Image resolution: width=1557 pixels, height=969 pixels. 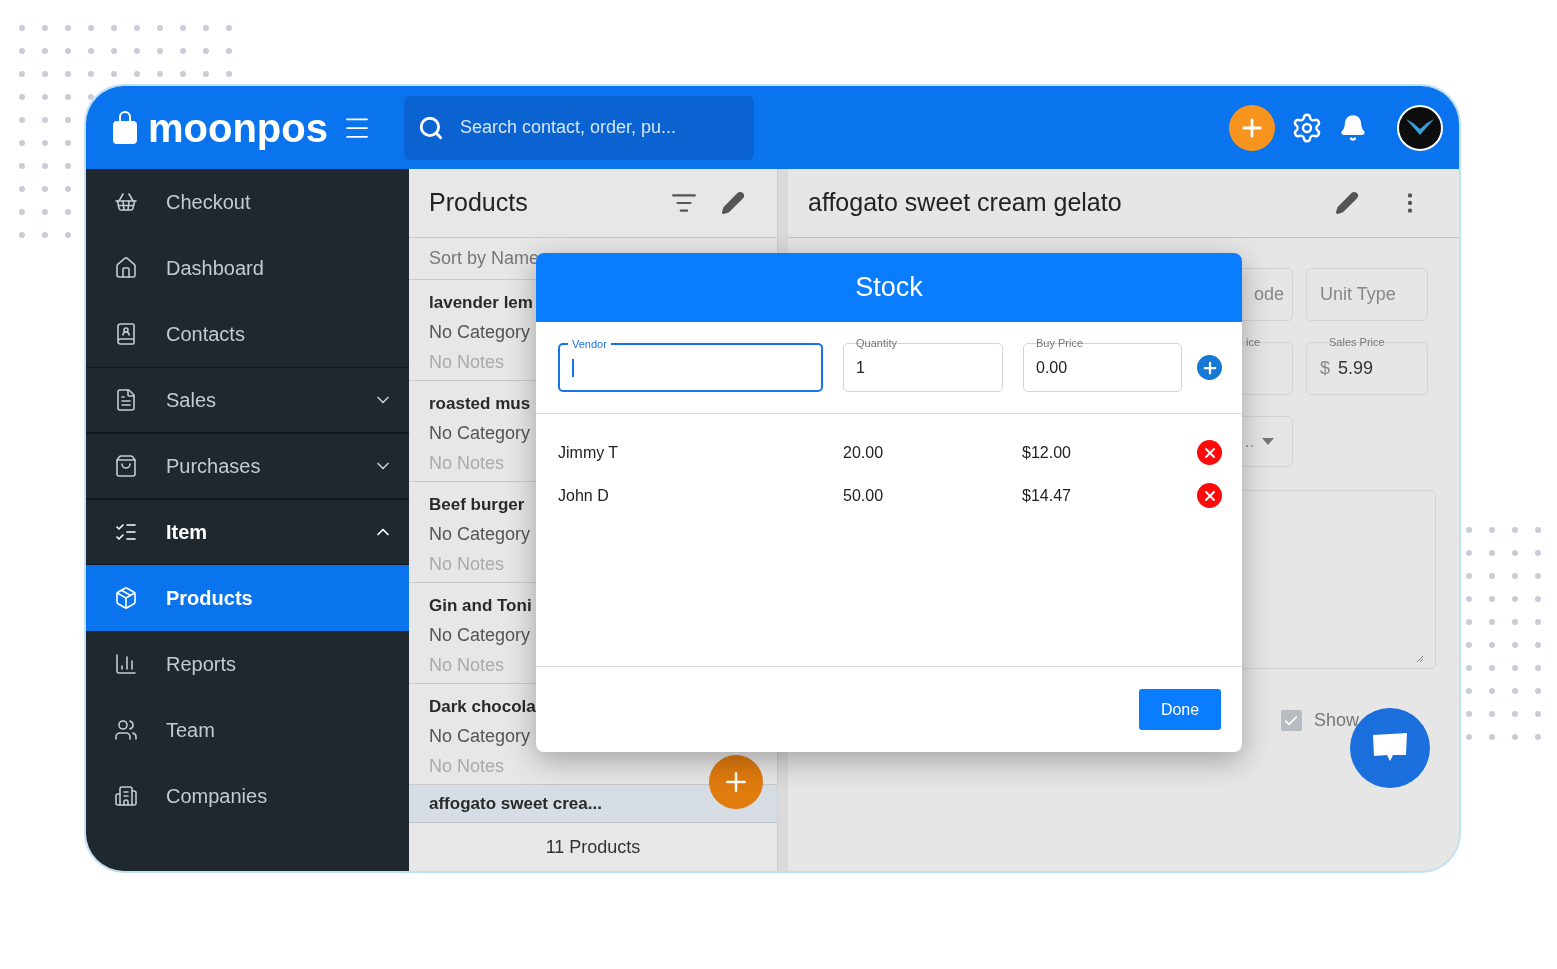 I want to click on add-button, so click(x=1252, y=127).